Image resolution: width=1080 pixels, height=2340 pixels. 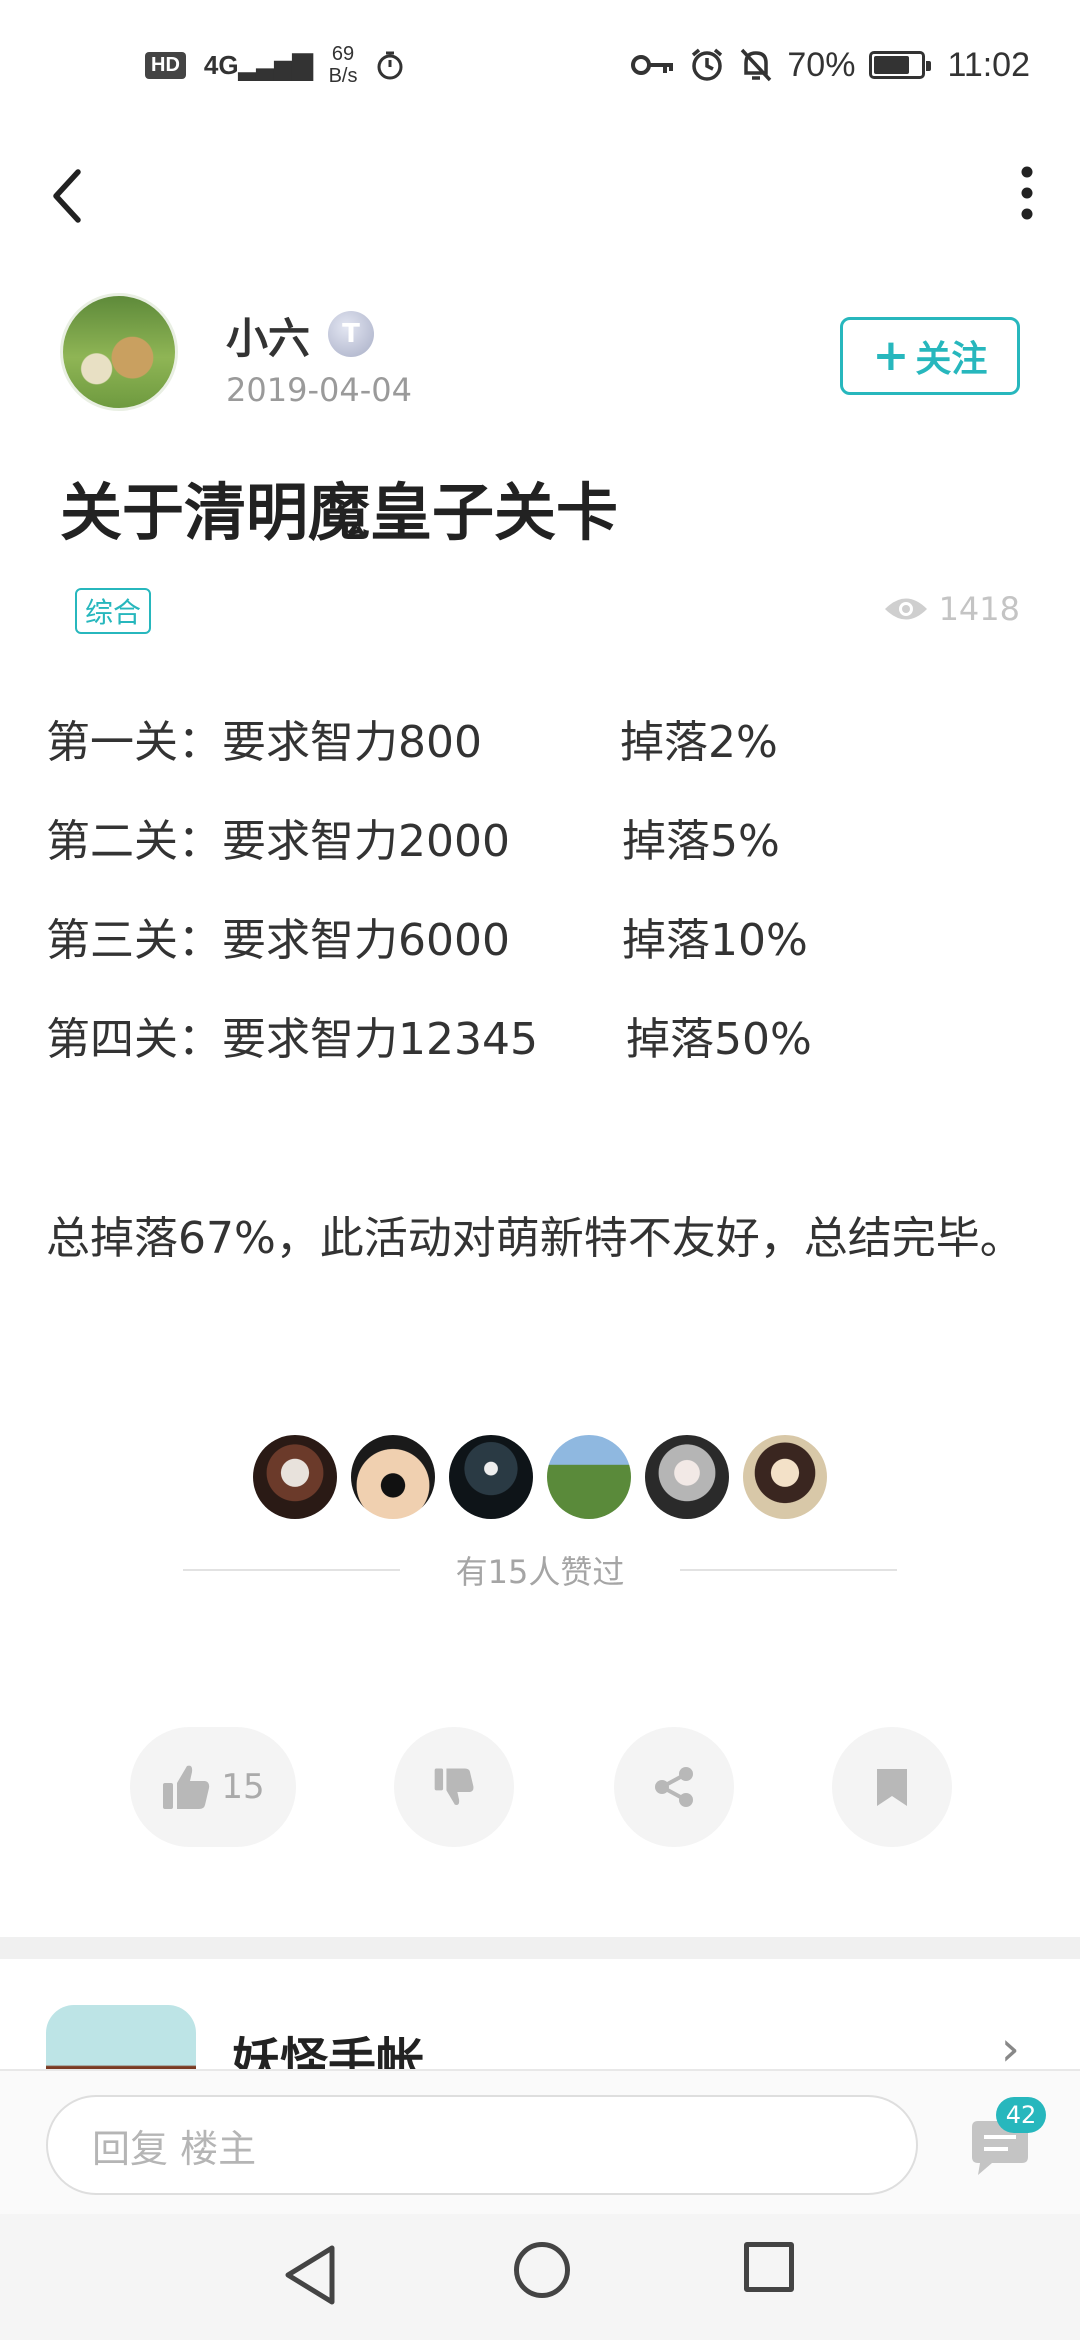 I want to click on system-home-icon, so click(x=542, y=2270).